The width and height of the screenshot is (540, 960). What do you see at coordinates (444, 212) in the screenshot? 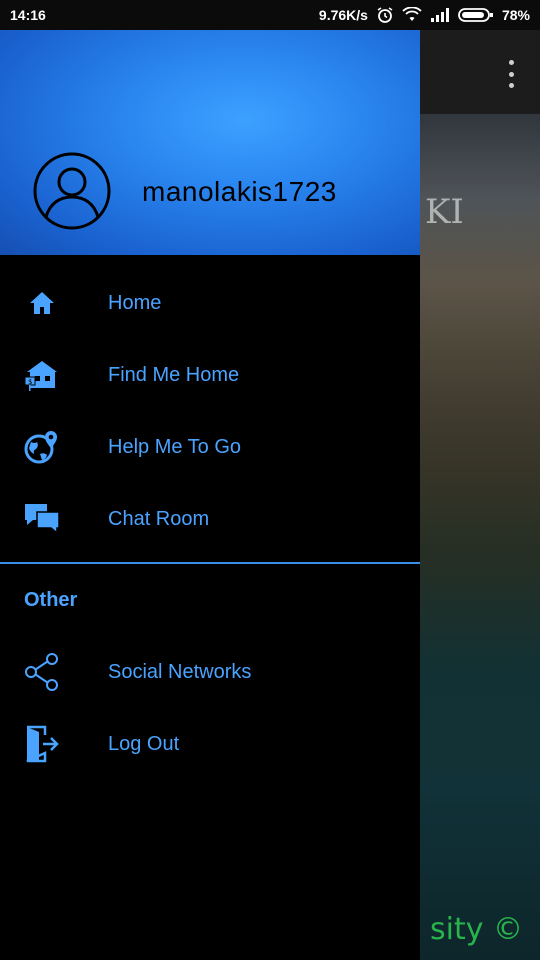
I see `background-overlay-text: KI` at bounding box center [444, 212].